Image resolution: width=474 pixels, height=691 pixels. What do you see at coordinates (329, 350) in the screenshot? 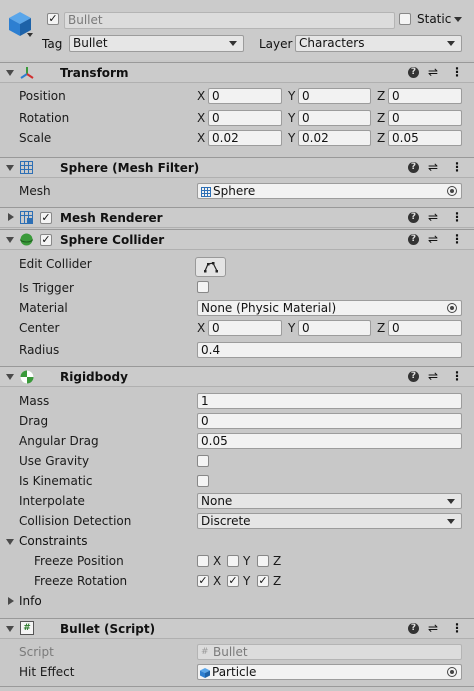
I see `radius-field: 0.4` at bounding box center [329, 350].